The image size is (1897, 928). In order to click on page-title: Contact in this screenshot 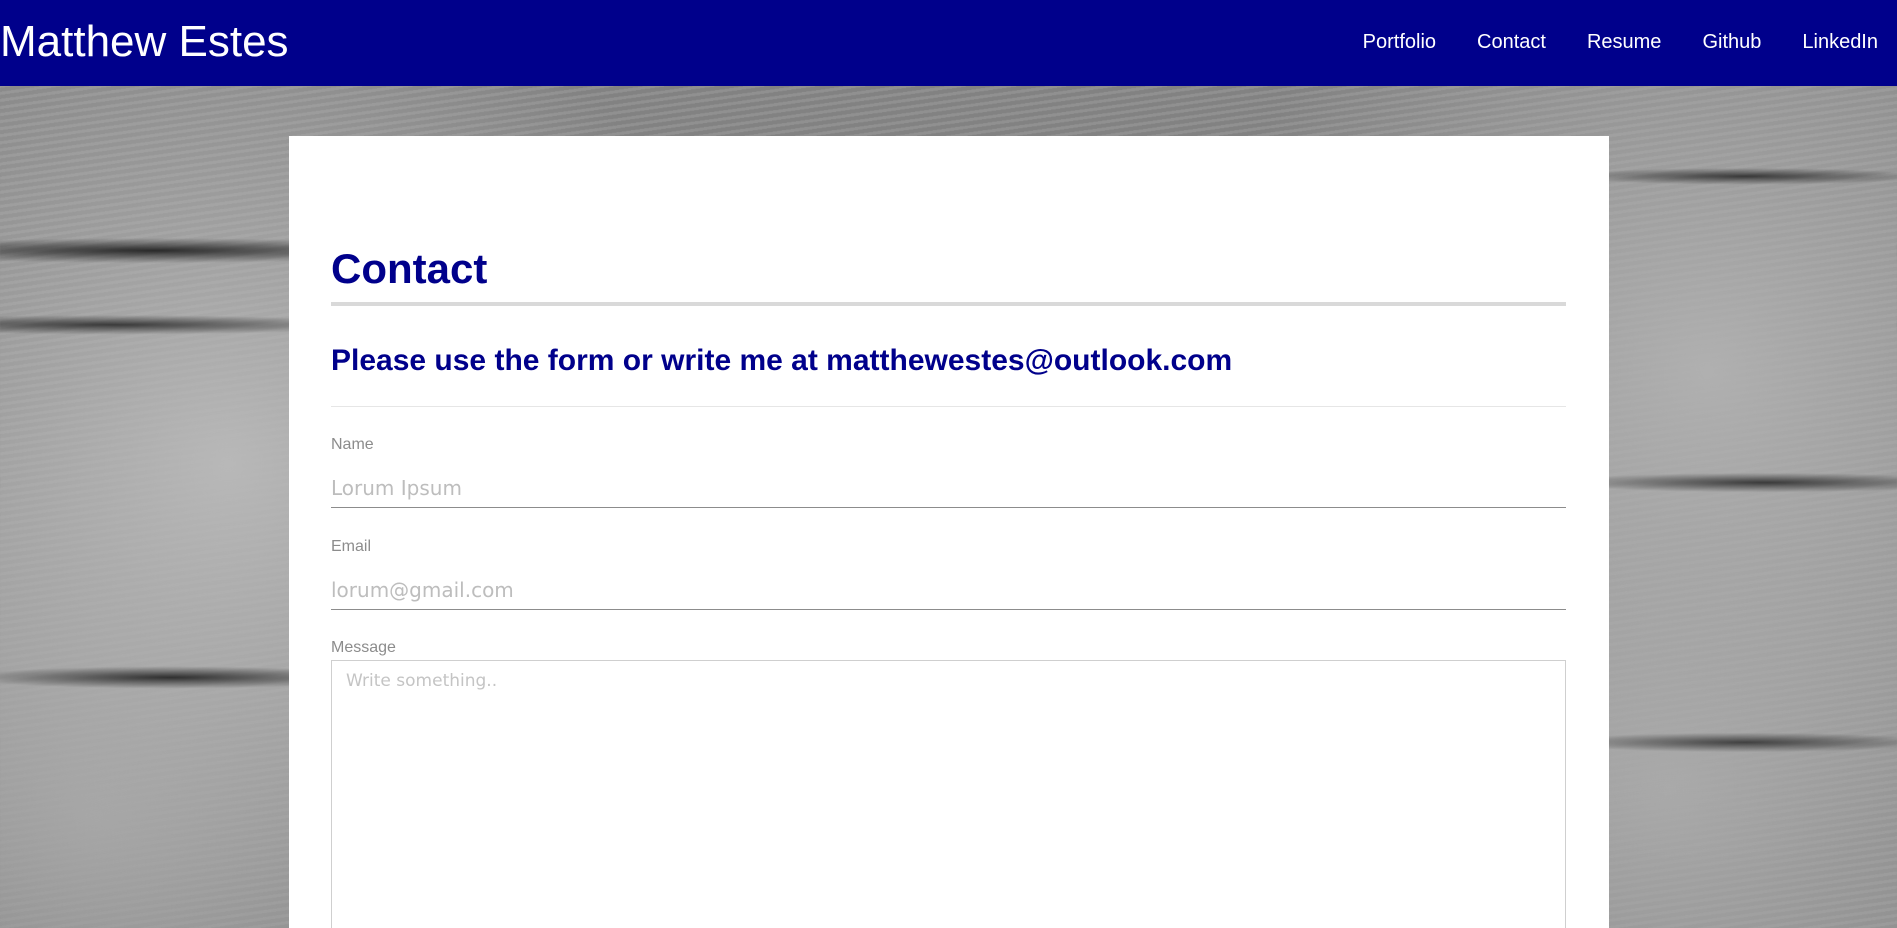, I will do `click(409, 268)`.